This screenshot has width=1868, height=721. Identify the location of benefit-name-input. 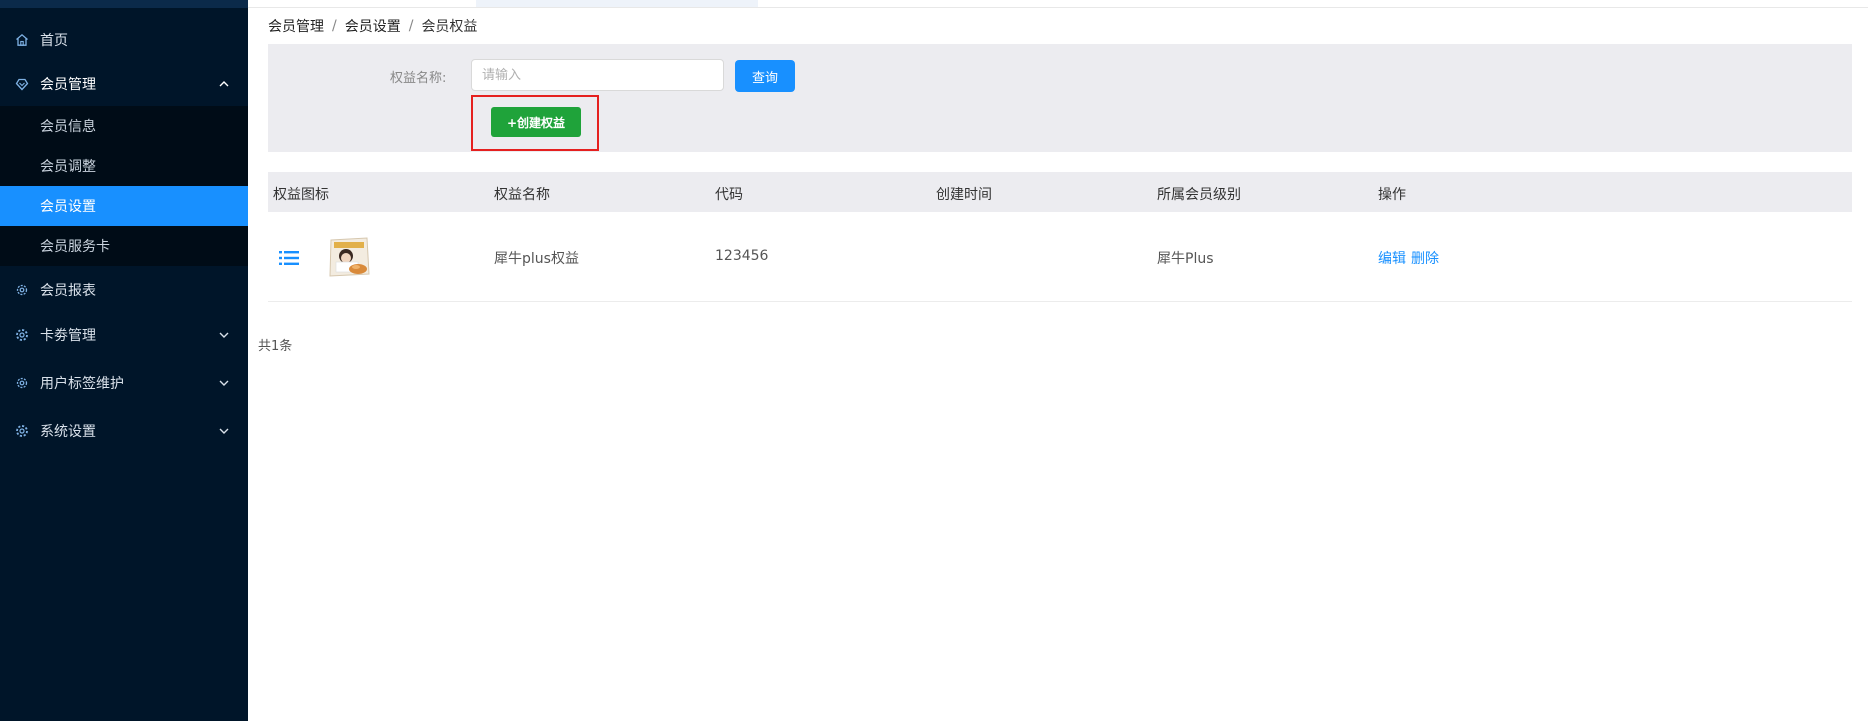
(597, 75).